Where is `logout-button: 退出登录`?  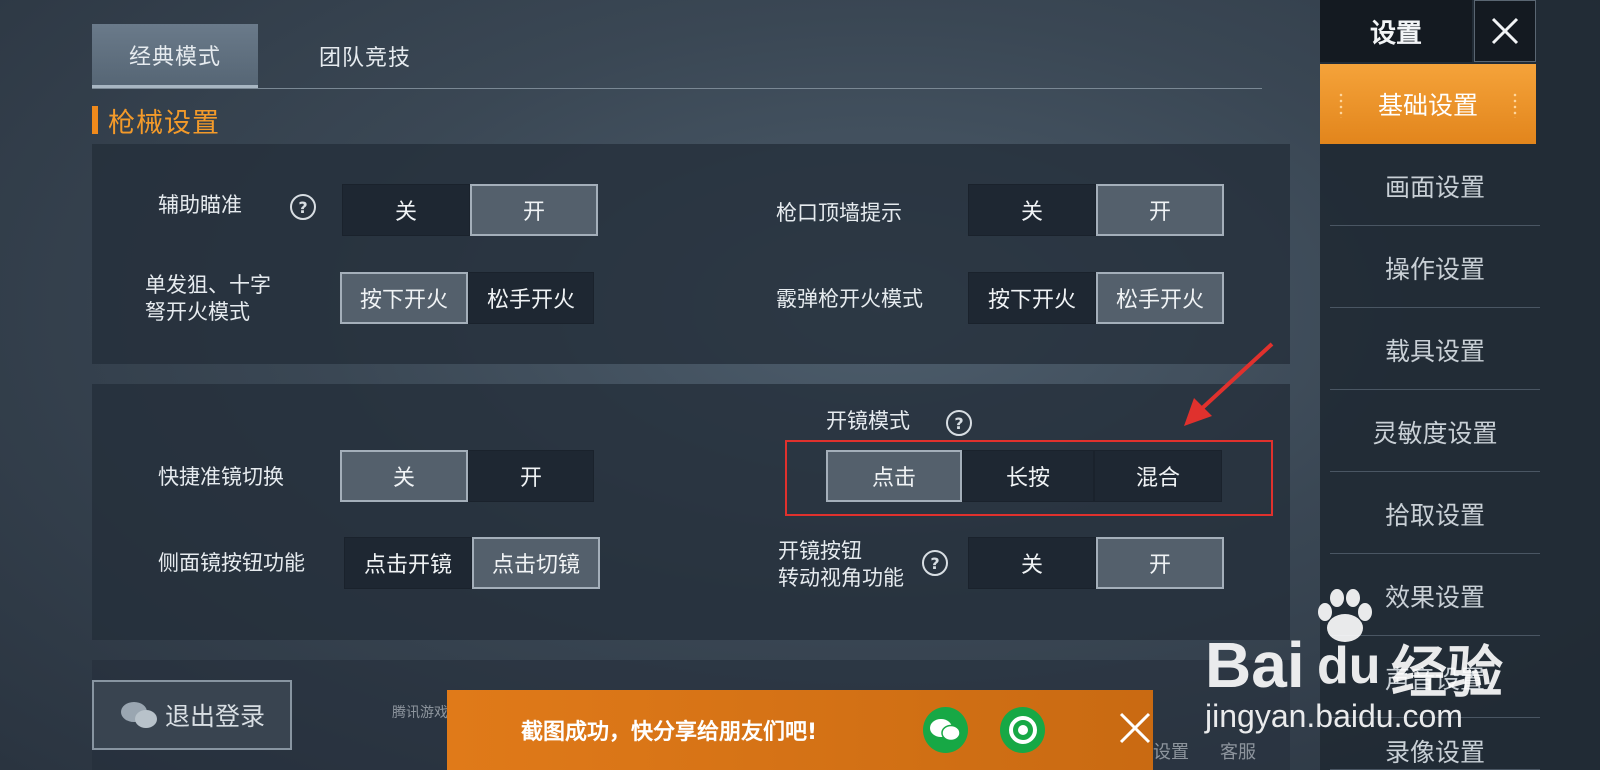
logout-button: 退出登录 is located at coordinates (192, 715).